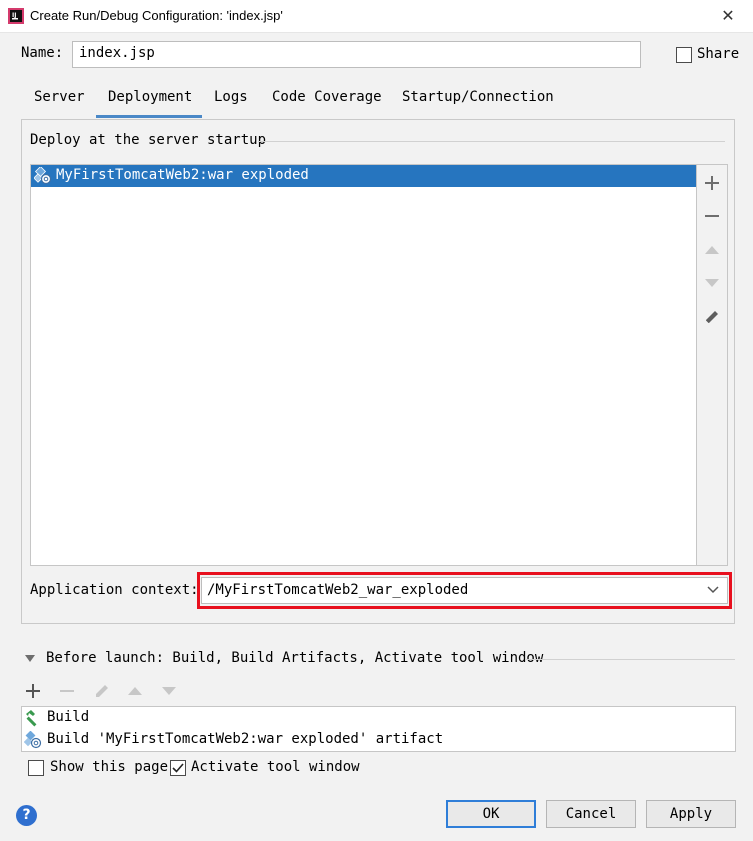 This screenshot has width=753, height=841. I want to click on move-task-up-button, so click(145, 691).